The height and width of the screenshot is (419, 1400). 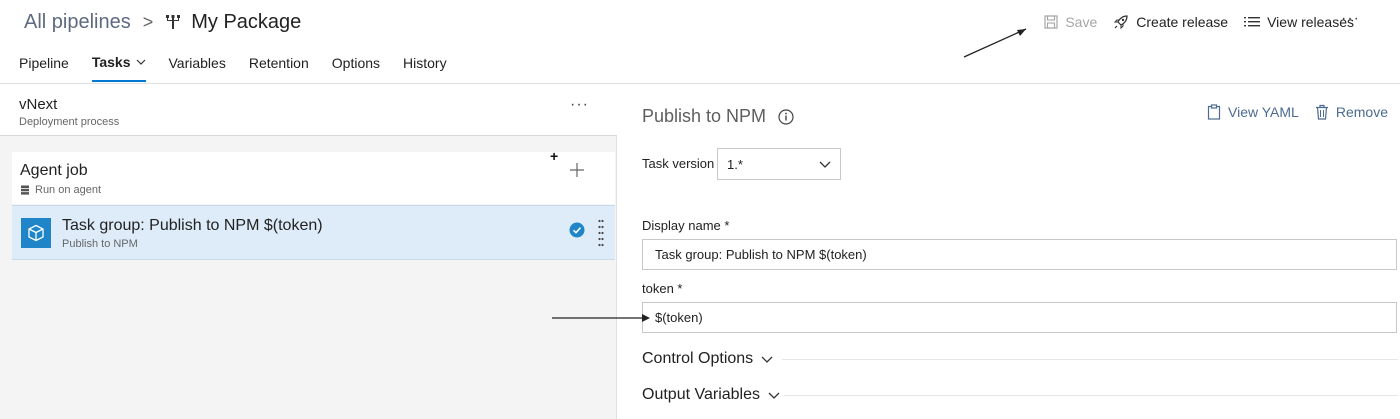 I want to click on panel-actions: View YAML Remove, so click(x=1289, y=112).